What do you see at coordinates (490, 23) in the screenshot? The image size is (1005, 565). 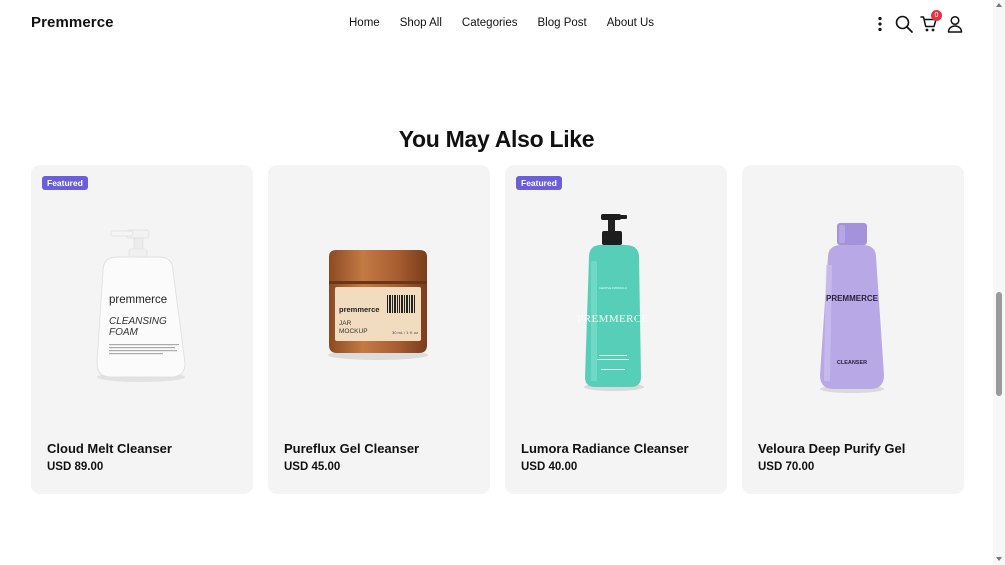 I see `nav-categories: Categories` at bounding box center [490, 23].